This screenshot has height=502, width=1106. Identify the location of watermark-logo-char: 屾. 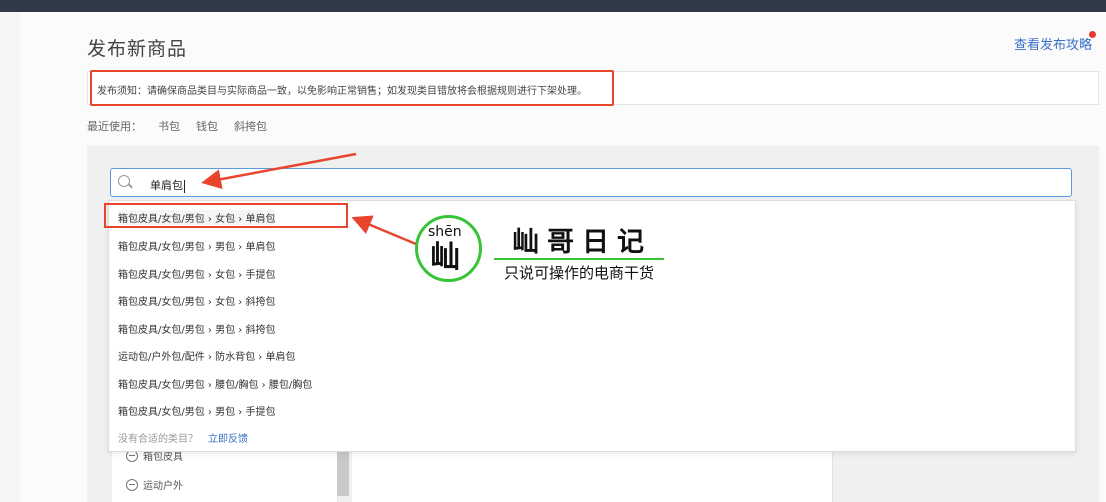
(445, 257).